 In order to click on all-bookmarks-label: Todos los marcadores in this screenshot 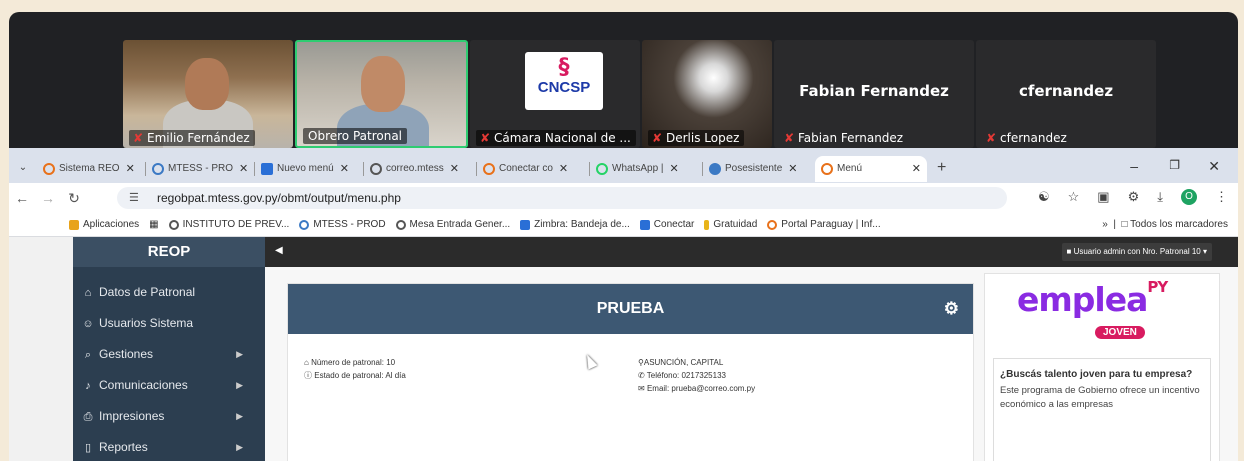, I will do `click(1179, 224)`.